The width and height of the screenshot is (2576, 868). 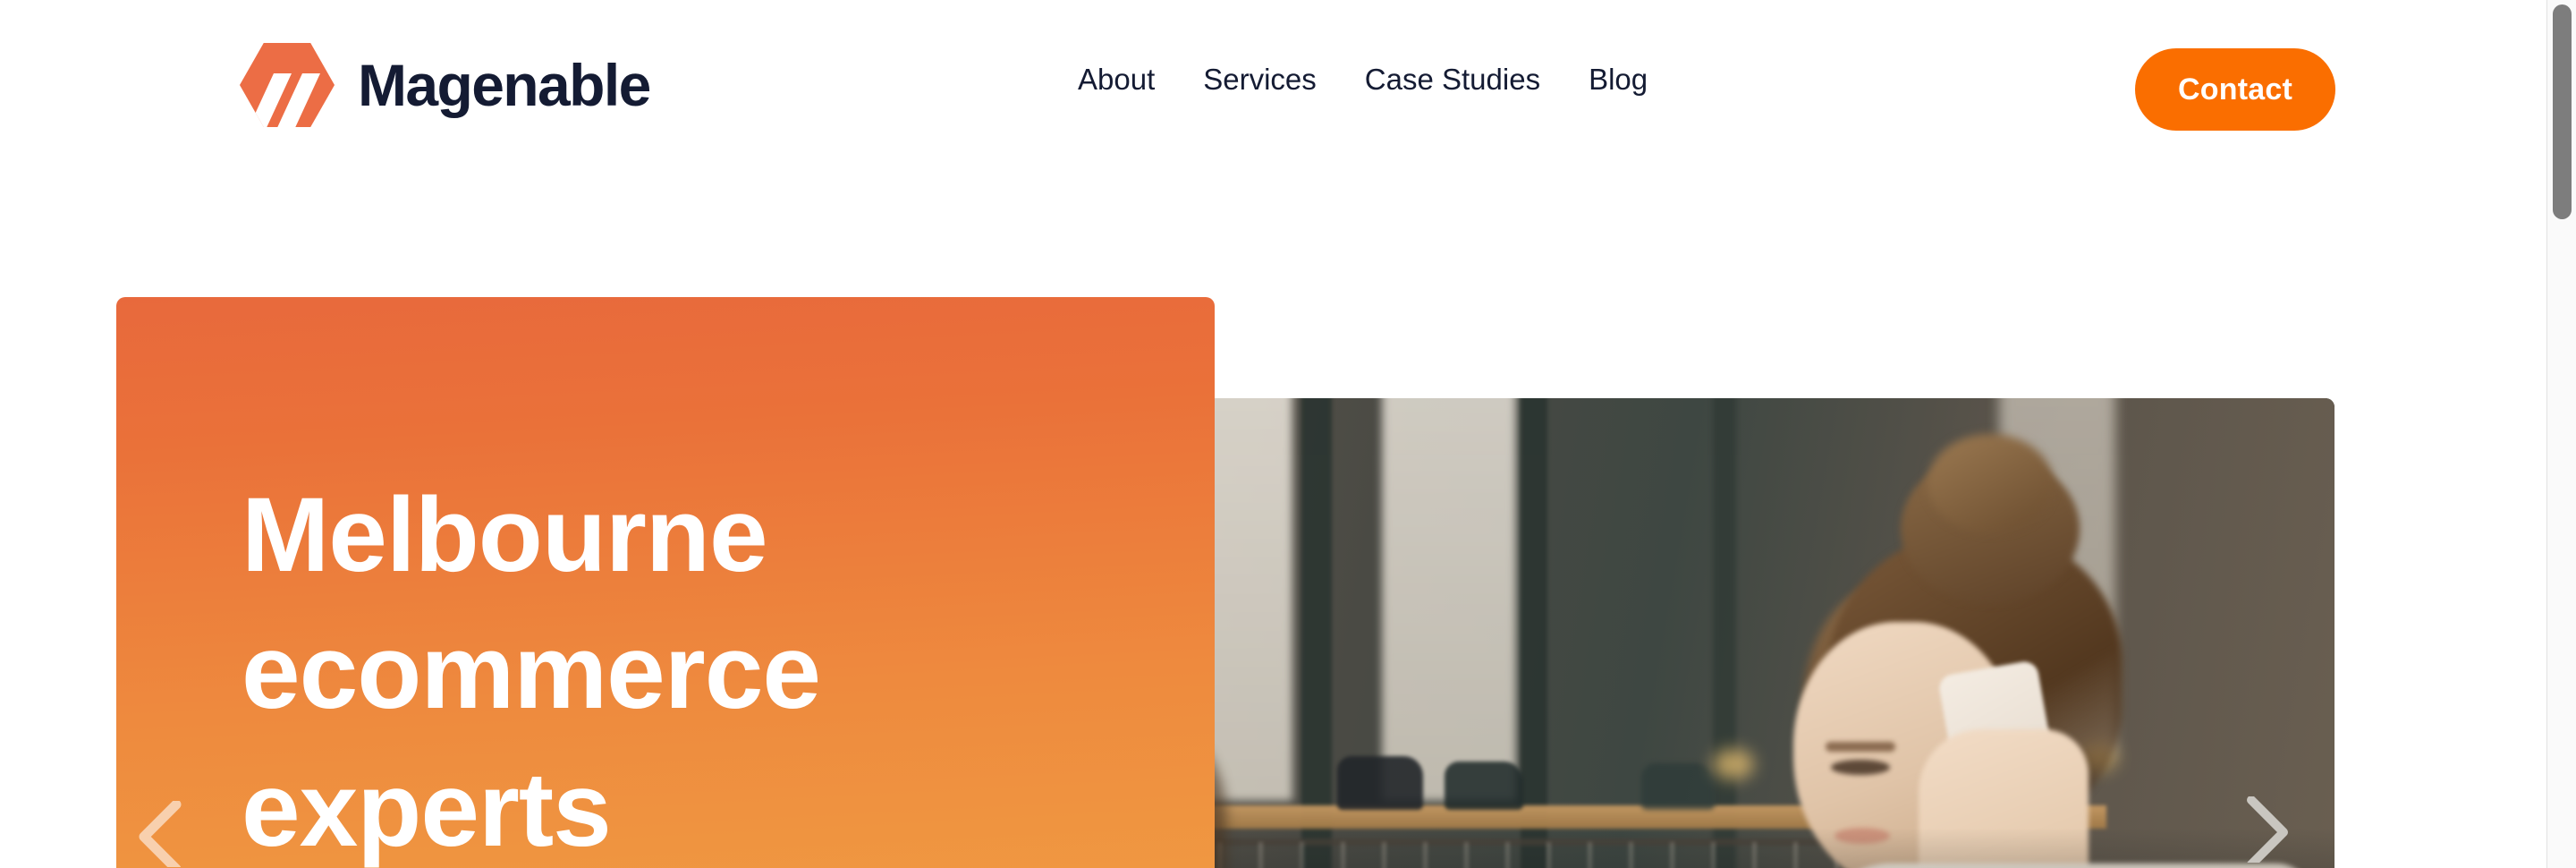 I want to click on chevron-right-icon, so click(x=2267, y=830).